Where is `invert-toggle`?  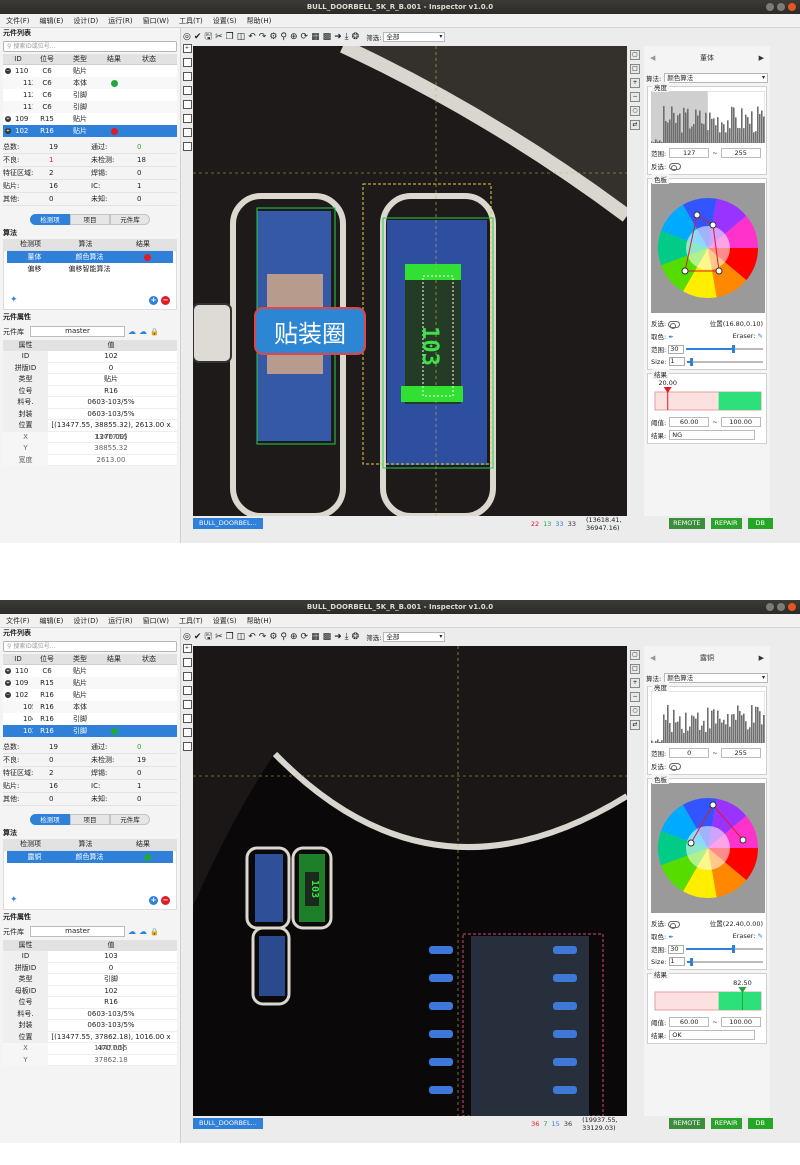 invert-toggle is located at coordinates (675, 166).